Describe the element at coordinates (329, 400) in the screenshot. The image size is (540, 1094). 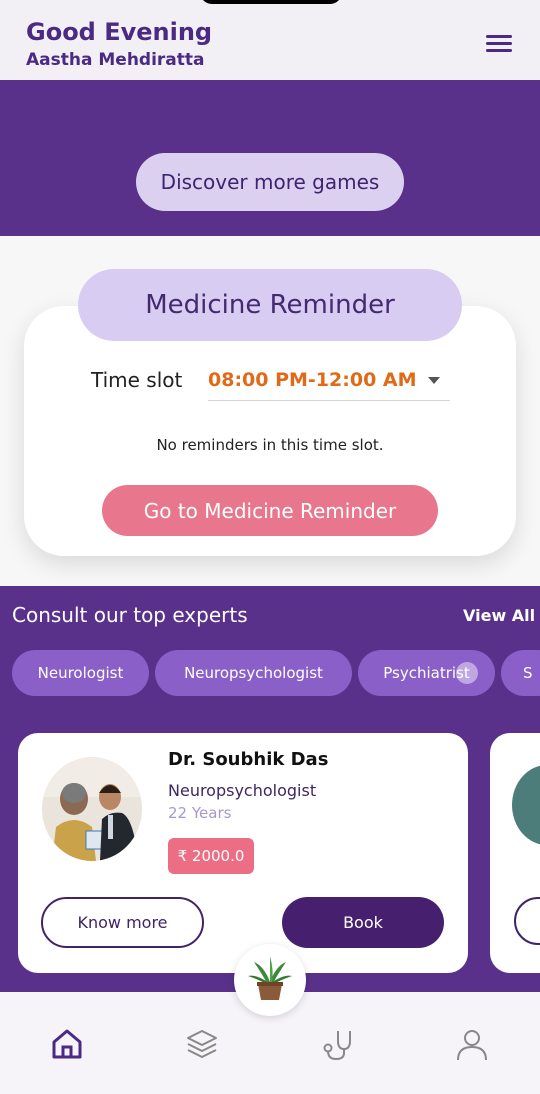
I see `dropdown-underline` at that location.